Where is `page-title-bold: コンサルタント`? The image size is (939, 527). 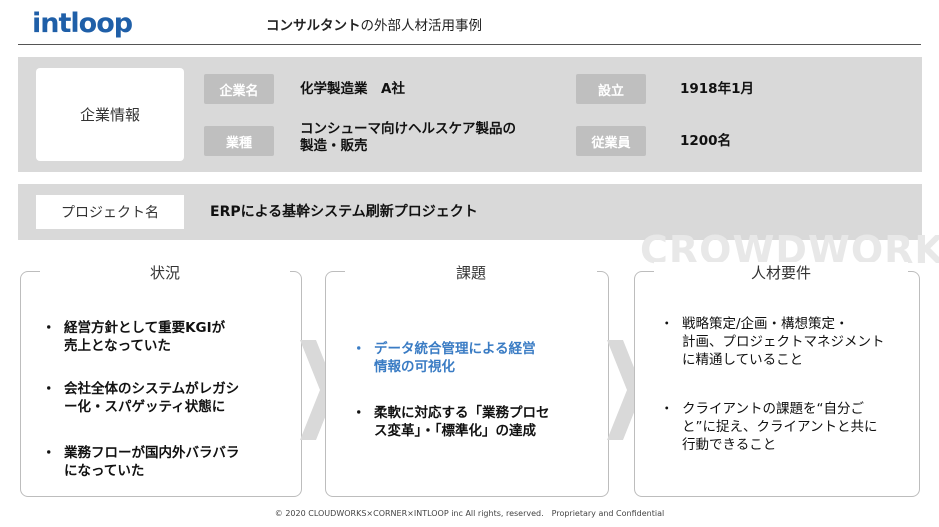 page-title-bold: コンサルタント is located at coordinates (313, 26).